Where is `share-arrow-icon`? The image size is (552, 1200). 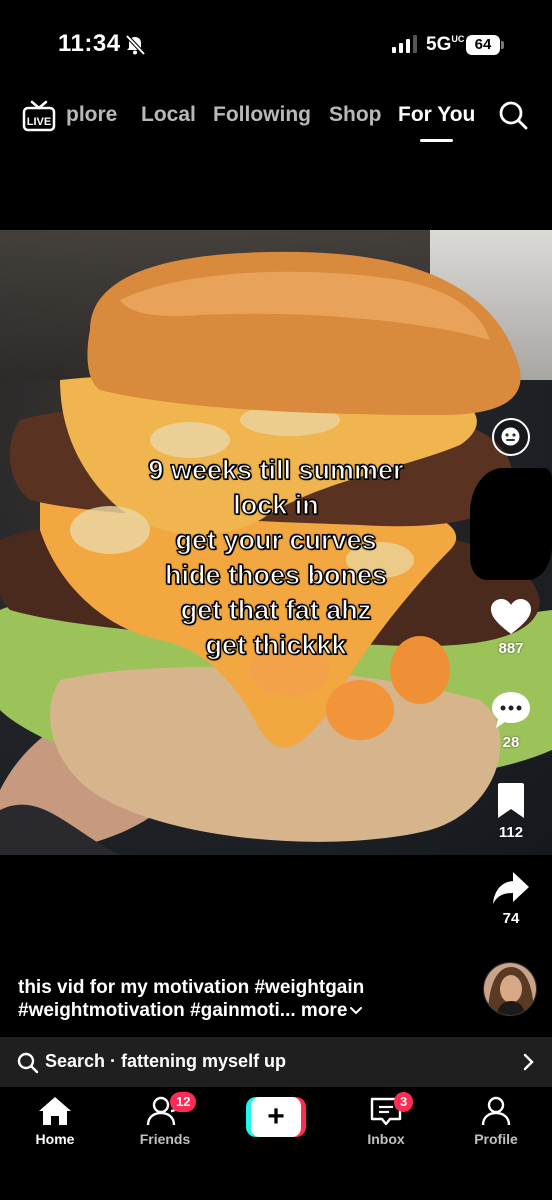 share-arrow-icon is located at coordinates (511, 888).